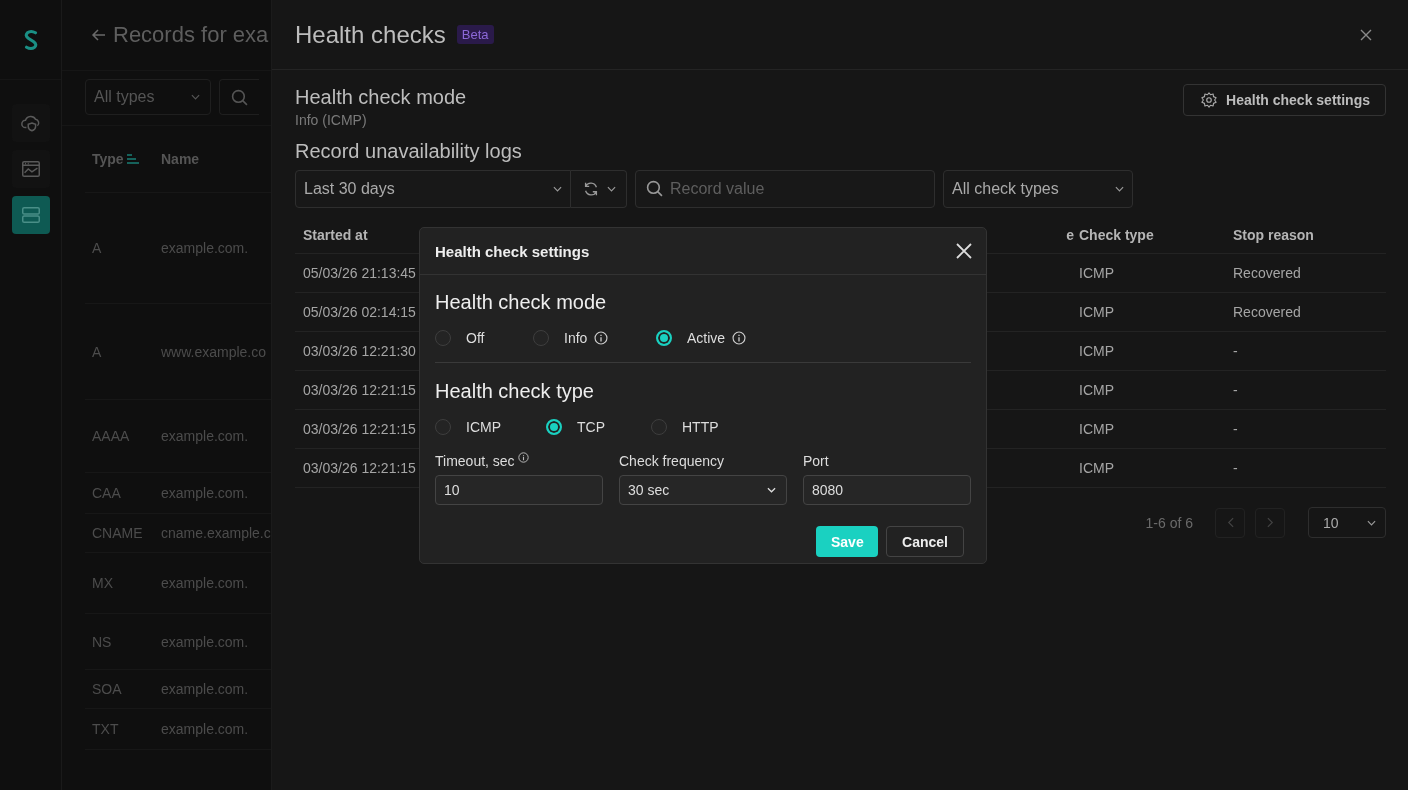 Image resolution: width=1408 pixels, height=790 pixels. What do you see at coordinates (785, 189) in the screenshot?
I see `search-field: Record value` at bounding box center [785, 189].